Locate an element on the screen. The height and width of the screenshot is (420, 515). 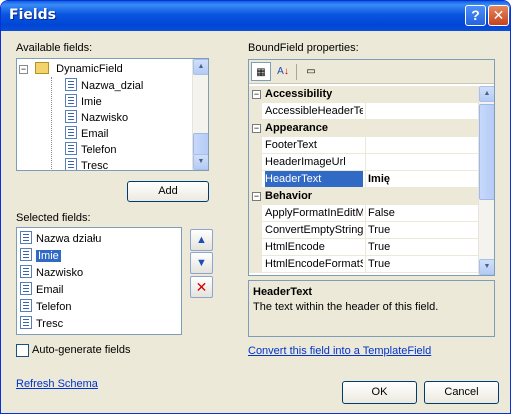
property-toolbar: ▦ A↓ ▭ is located at coordinates (371, 72).